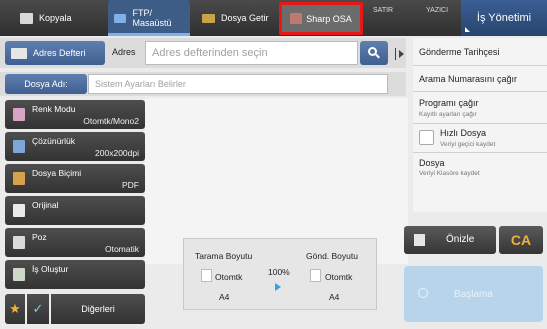 This screenshot has width=547, height=329. I want to click on job-status-button: İş Yönetimi, so click(504, 18).